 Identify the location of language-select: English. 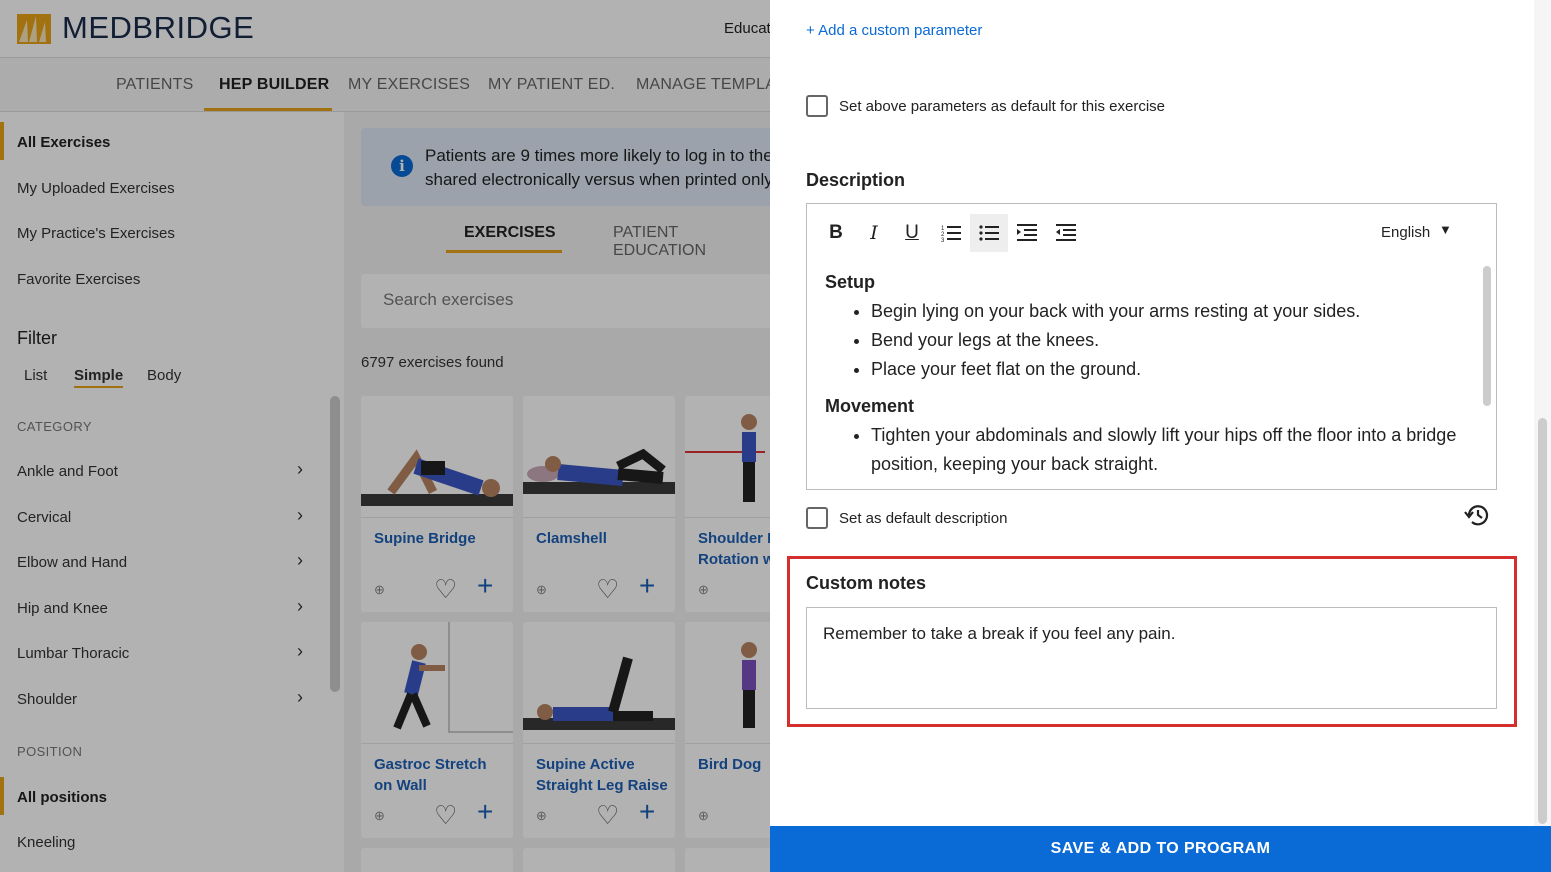
(1405, 232).